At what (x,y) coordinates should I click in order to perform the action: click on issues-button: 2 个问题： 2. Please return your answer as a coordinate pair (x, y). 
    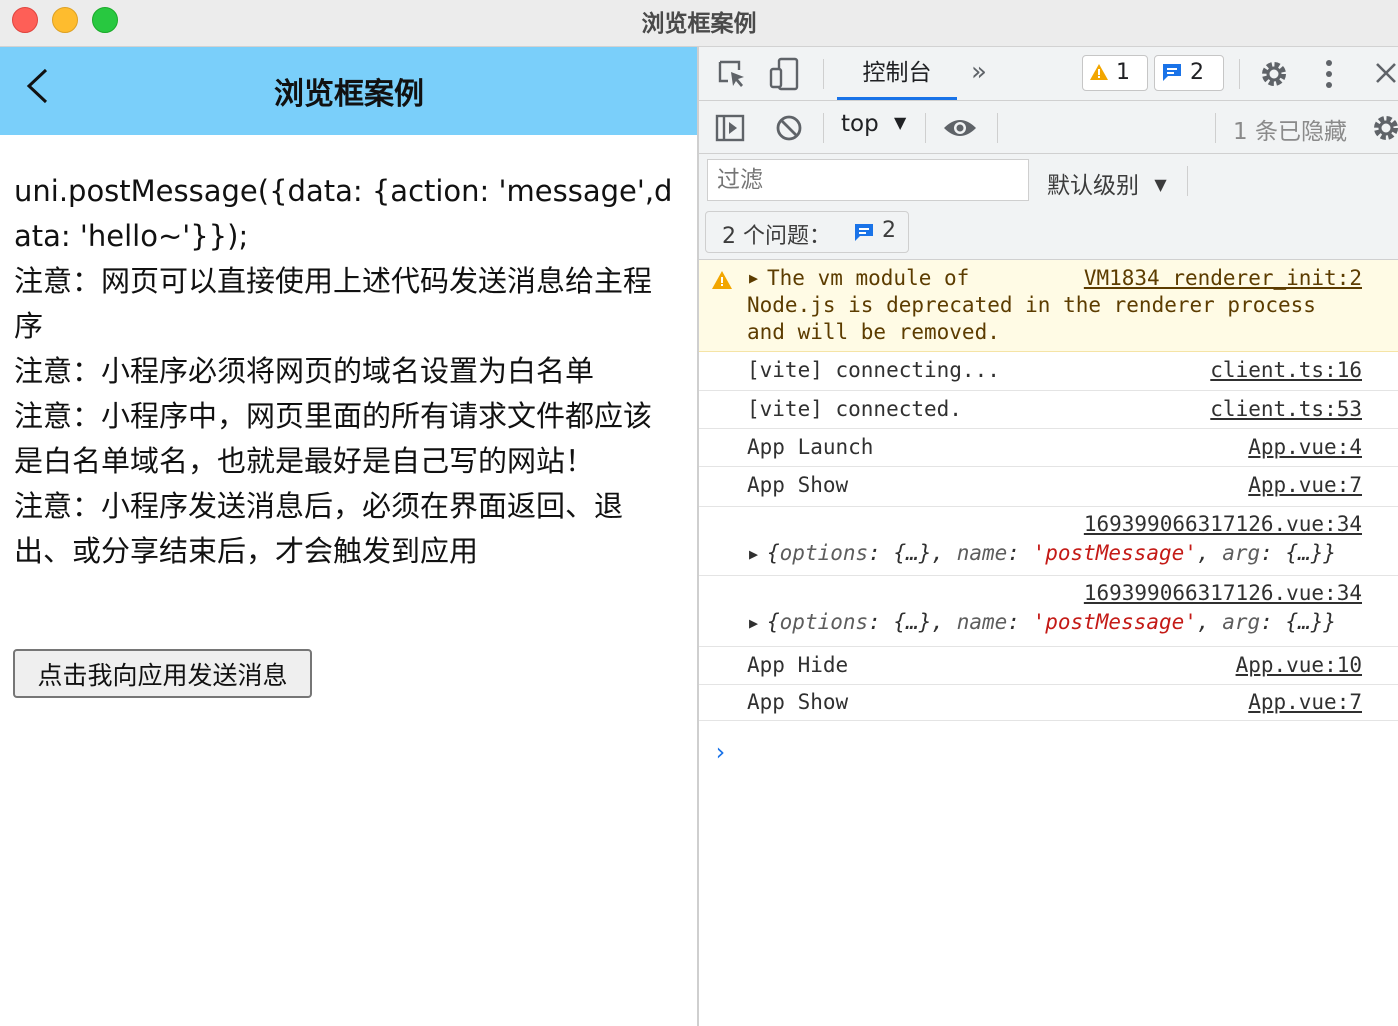
    Looking at the image, I should click on (807, 232).